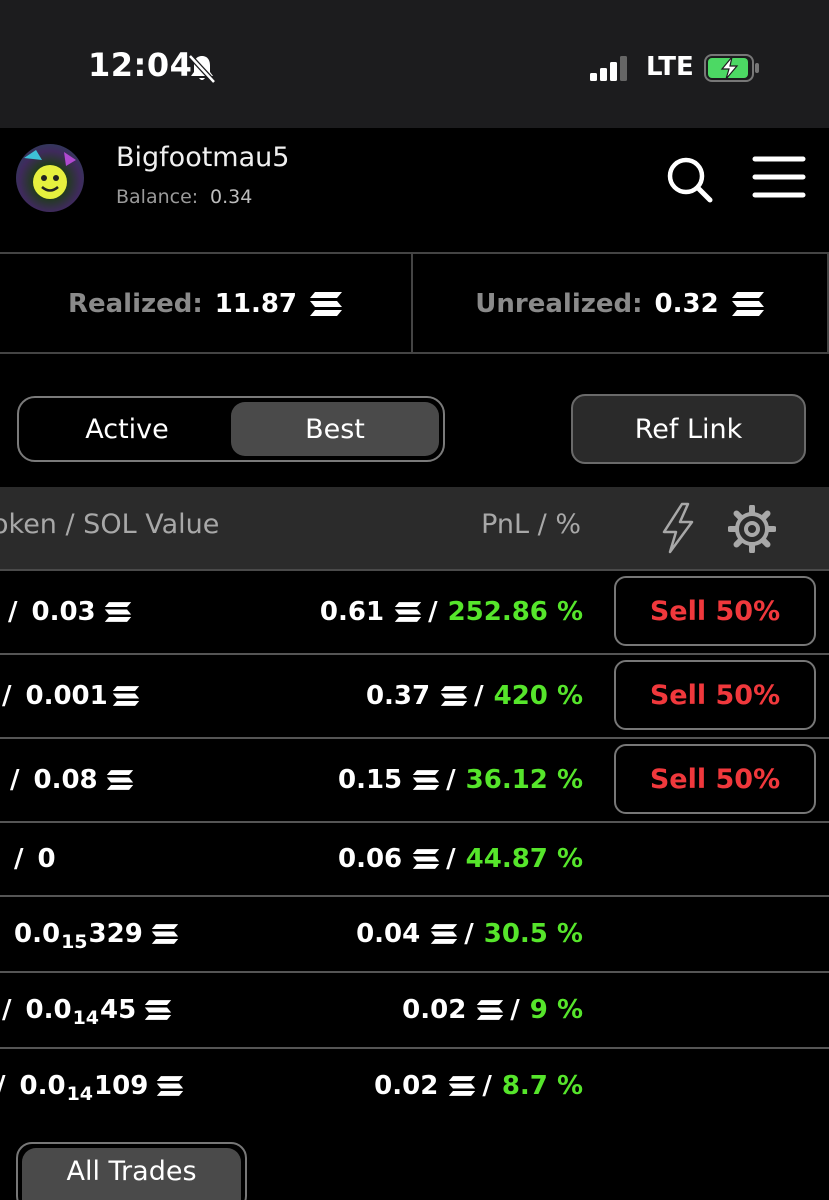 This screenshot has height=1200, width=829. Describe the element at coordinates (370, 780) in the screenshot. I see `pnl-value: 0.15` at that location.